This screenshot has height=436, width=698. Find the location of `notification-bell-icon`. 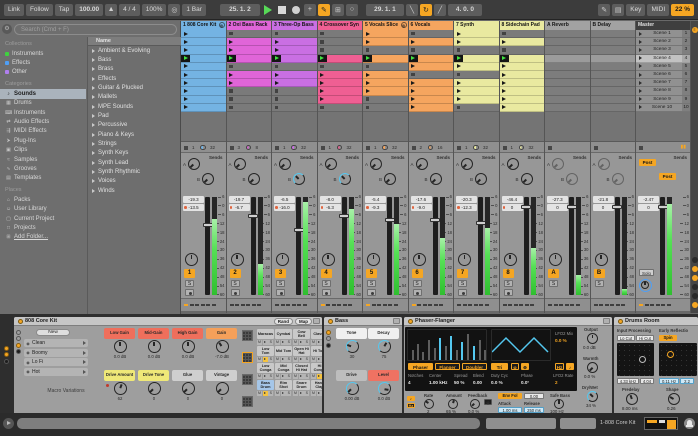

notification-bell-icon is located at coordinates (689, 423).